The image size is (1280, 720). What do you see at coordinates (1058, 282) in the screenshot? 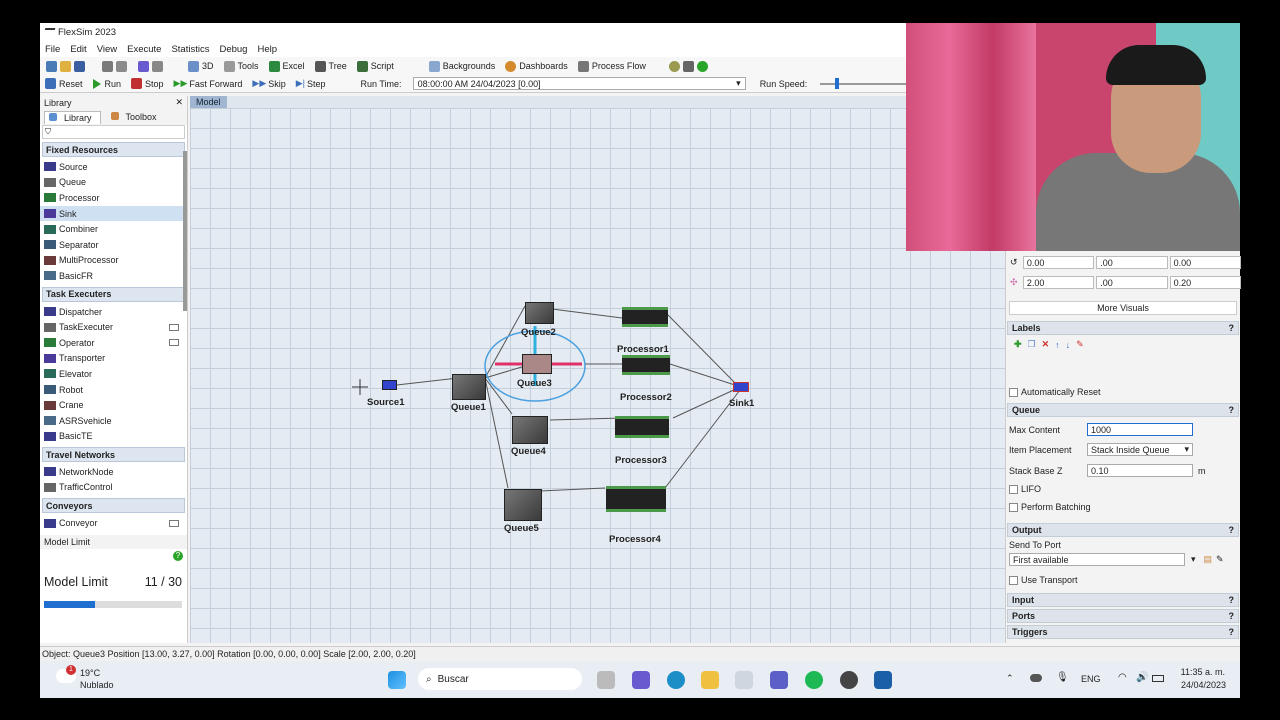
I see `scale-x-input: 2.00` at bounding box center [1058, 282].